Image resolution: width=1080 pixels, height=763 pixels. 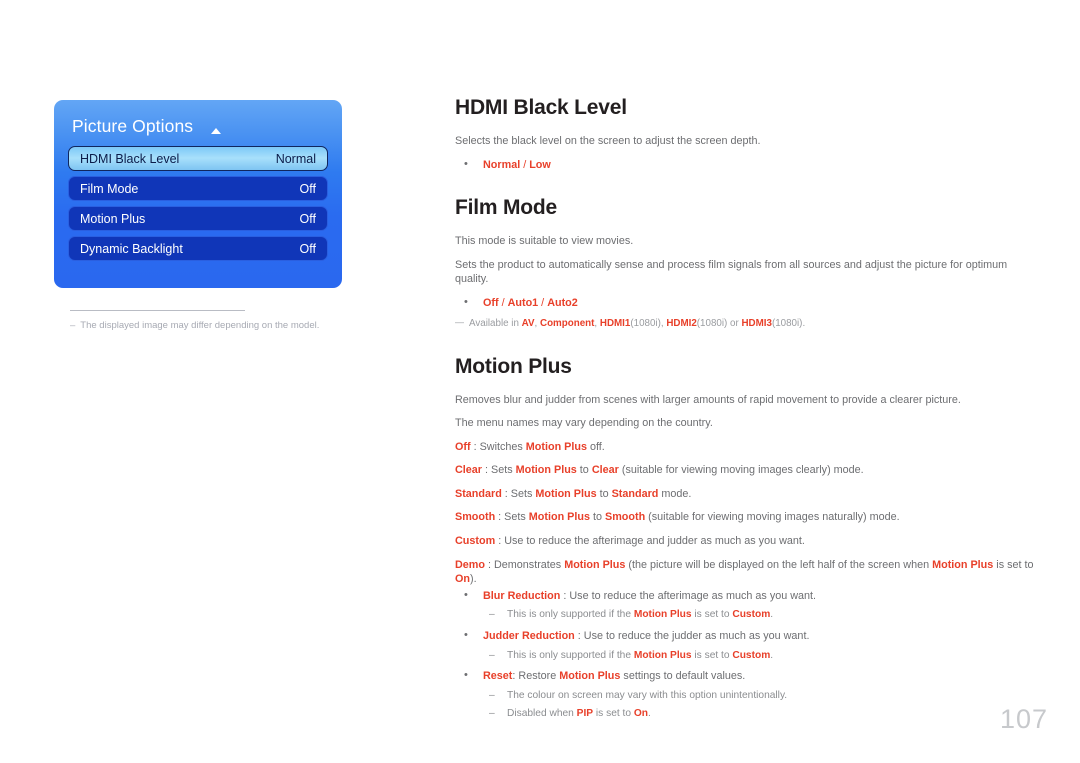 I want to click on sub-note-mid: is set to, so click(x=712, y=615).